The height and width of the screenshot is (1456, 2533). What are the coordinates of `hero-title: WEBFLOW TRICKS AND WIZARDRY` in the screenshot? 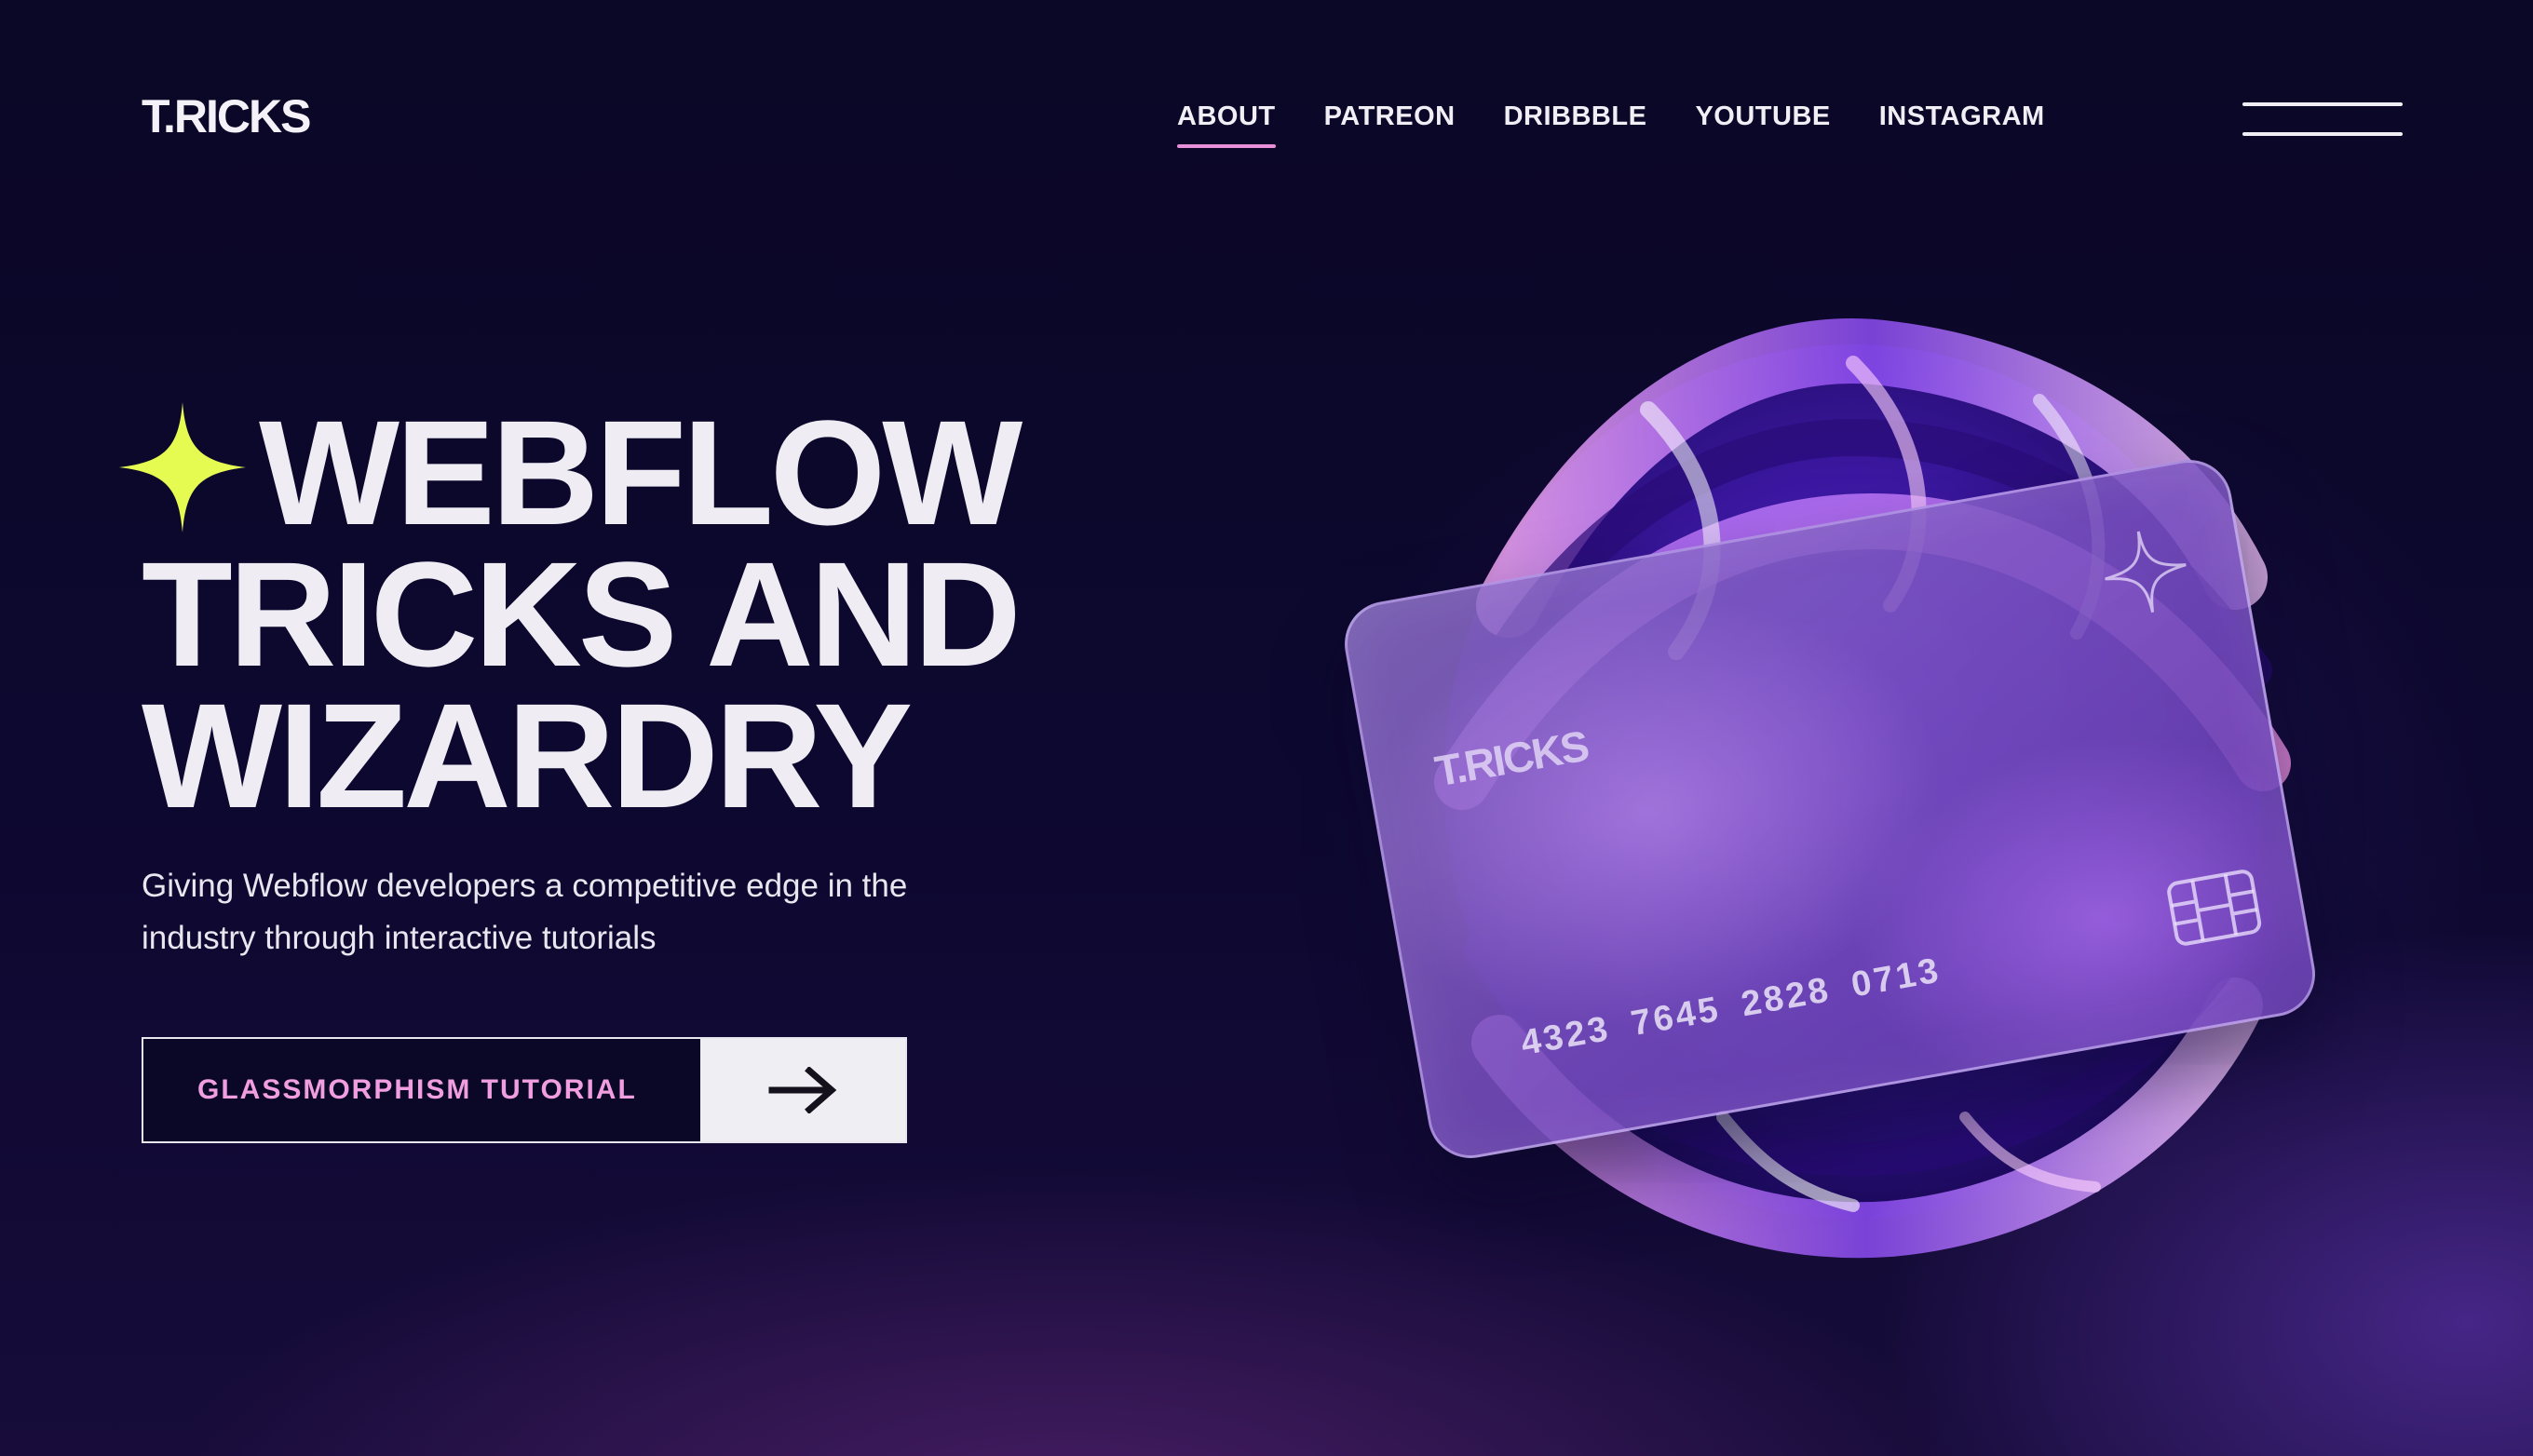 It's located at (583, 614).